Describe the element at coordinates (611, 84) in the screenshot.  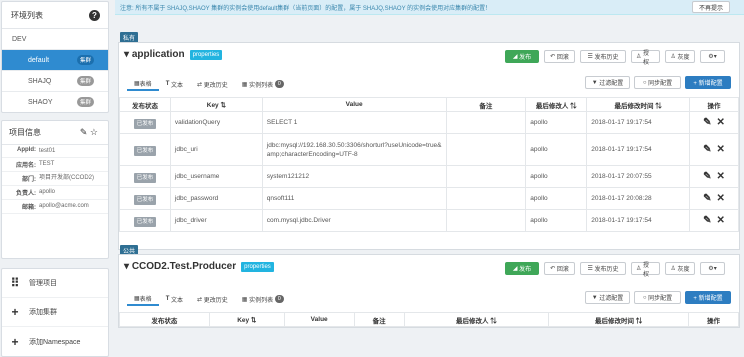
I see `btn-label: 过滤配置` at that location.